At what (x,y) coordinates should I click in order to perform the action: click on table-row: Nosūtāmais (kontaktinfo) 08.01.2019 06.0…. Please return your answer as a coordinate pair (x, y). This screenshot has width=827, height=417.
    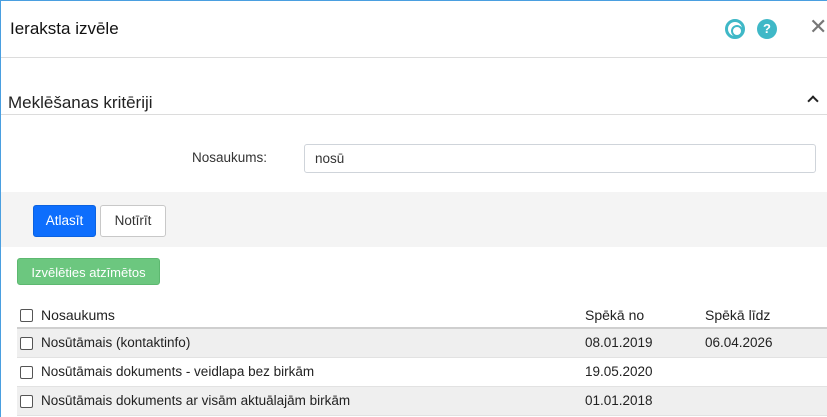
    Looking at the image, I should click on (422, 343).